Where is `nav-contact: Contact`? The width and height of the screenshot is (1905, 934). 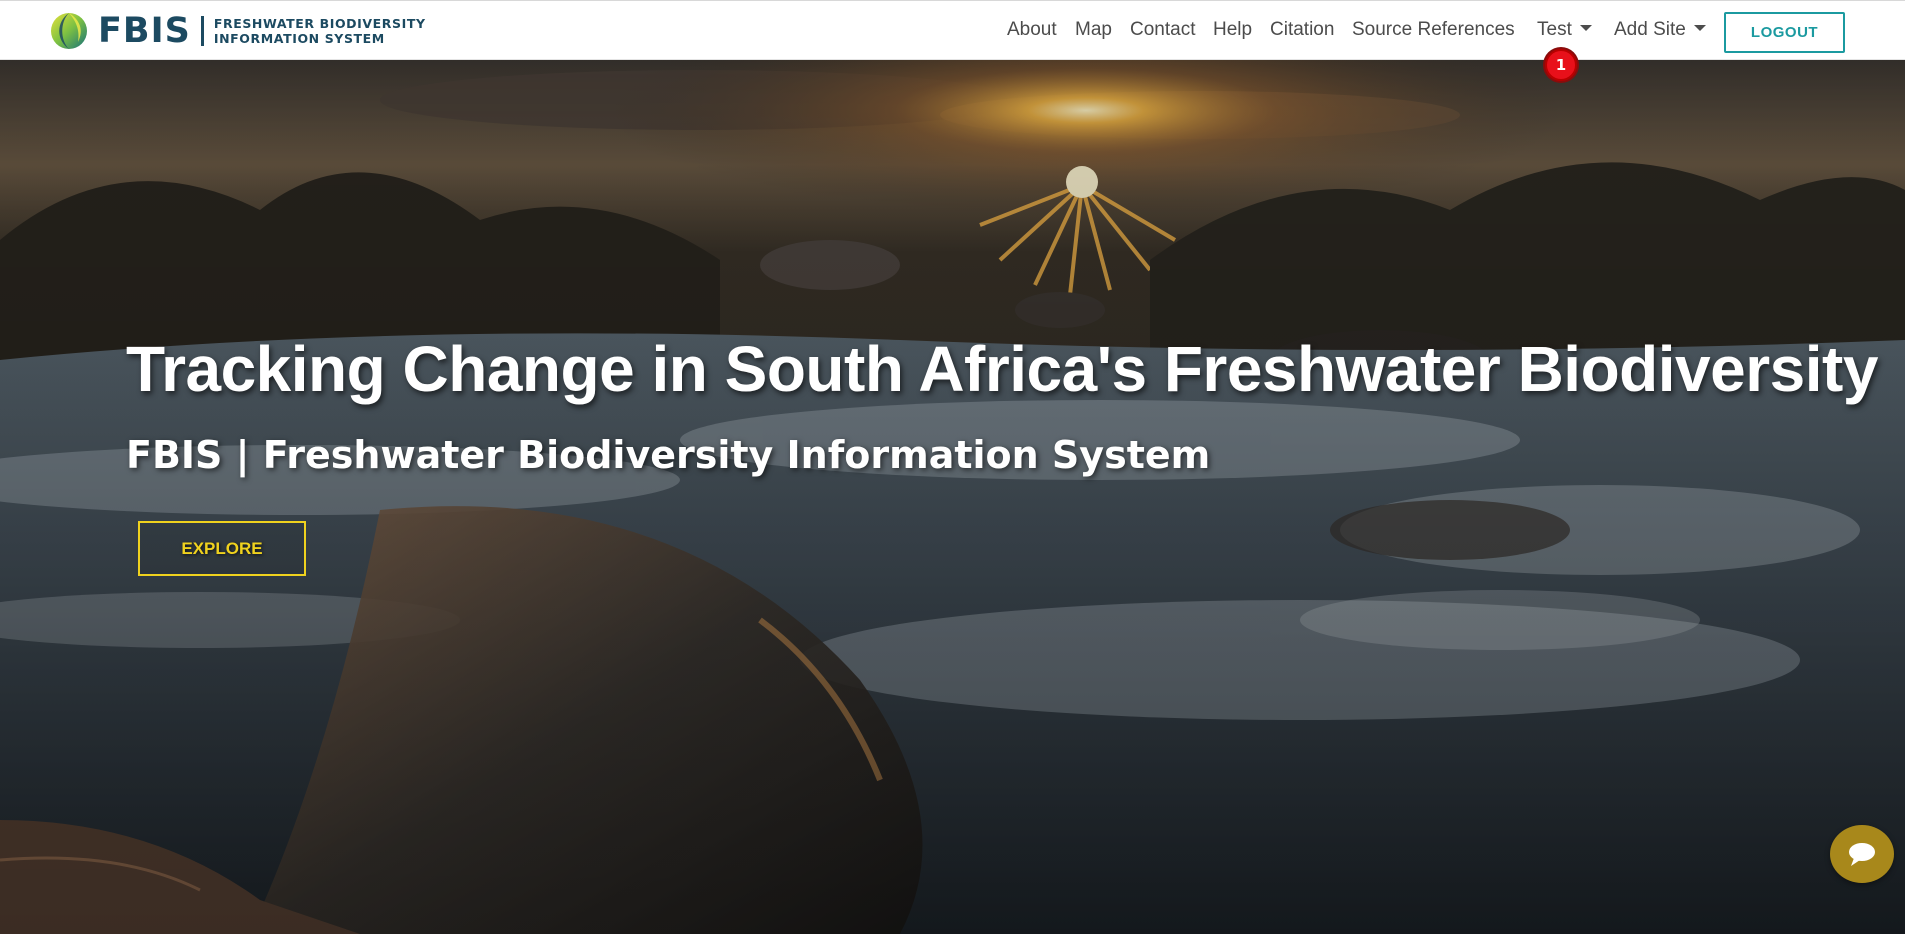 nav-contact: Contact is located at coordinates (1162, 30).